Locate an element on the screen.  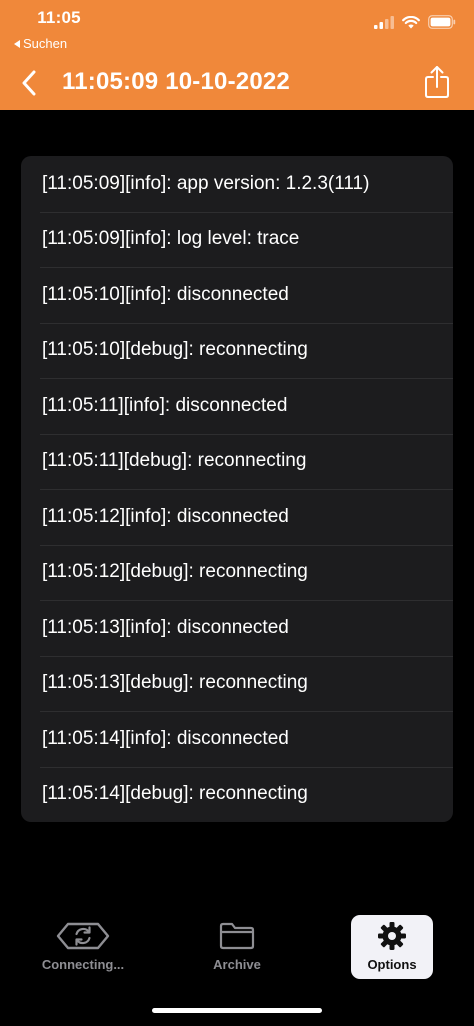
header: 11:05 Suchen 11:05:09 10-10-2022 is located at coordinates (237, 55).